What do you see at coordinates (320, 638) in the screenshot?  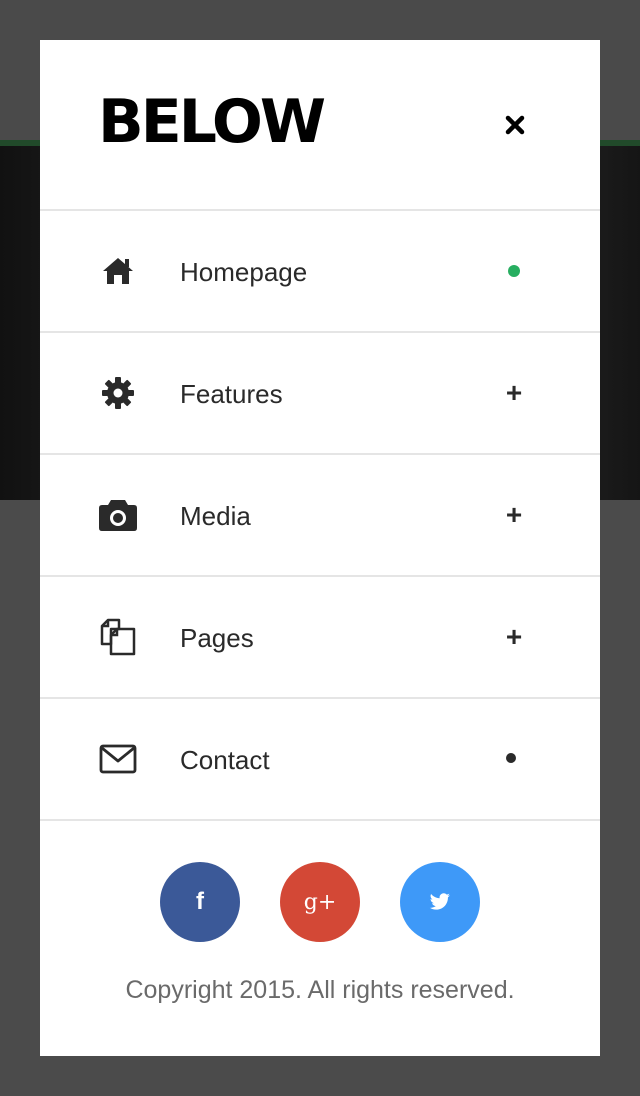 I see `menu-item-pages: Pages +` at bounding box center [320, 638].